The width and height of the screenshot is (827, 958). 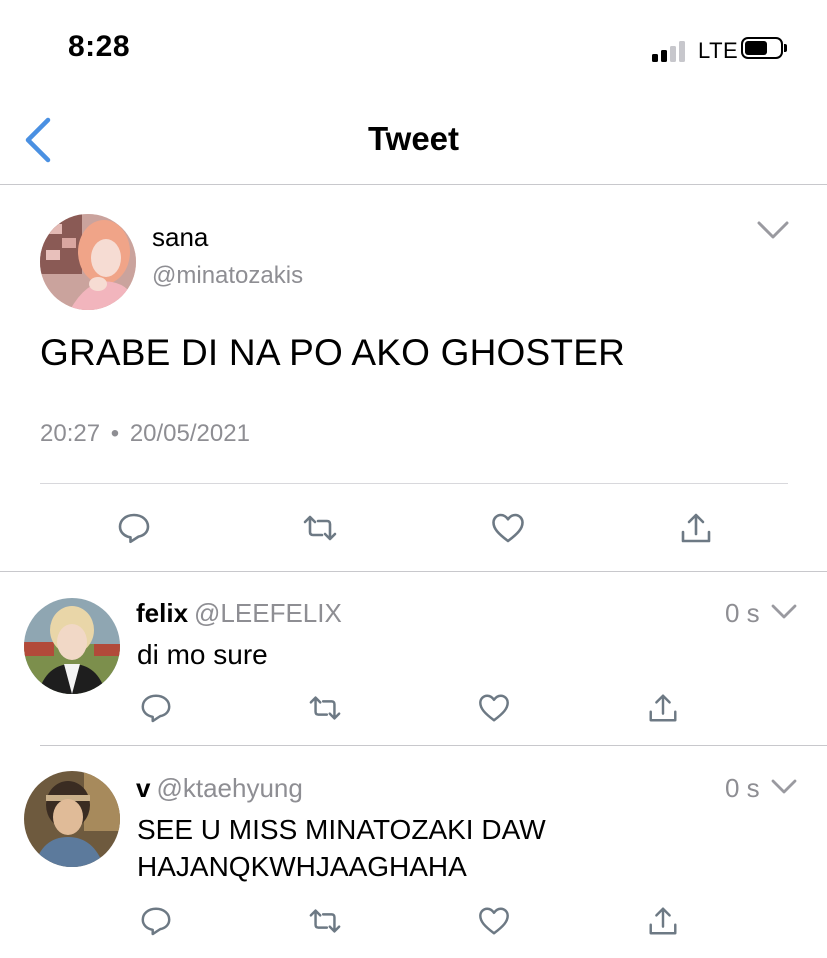 I want to click on tweet-timestamp: 20:27 • 20/05/2021, so click(x=145, y=434).